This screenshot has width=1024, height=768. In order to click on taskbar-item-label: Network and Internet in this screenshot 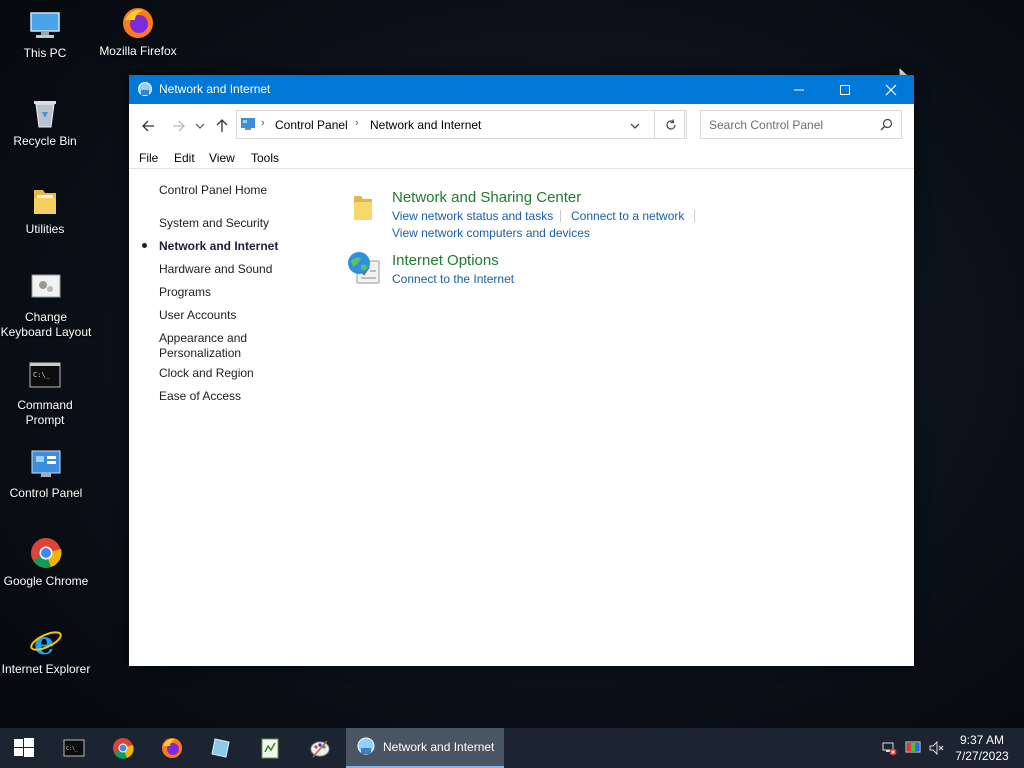, I will do `click(439, 747)`.